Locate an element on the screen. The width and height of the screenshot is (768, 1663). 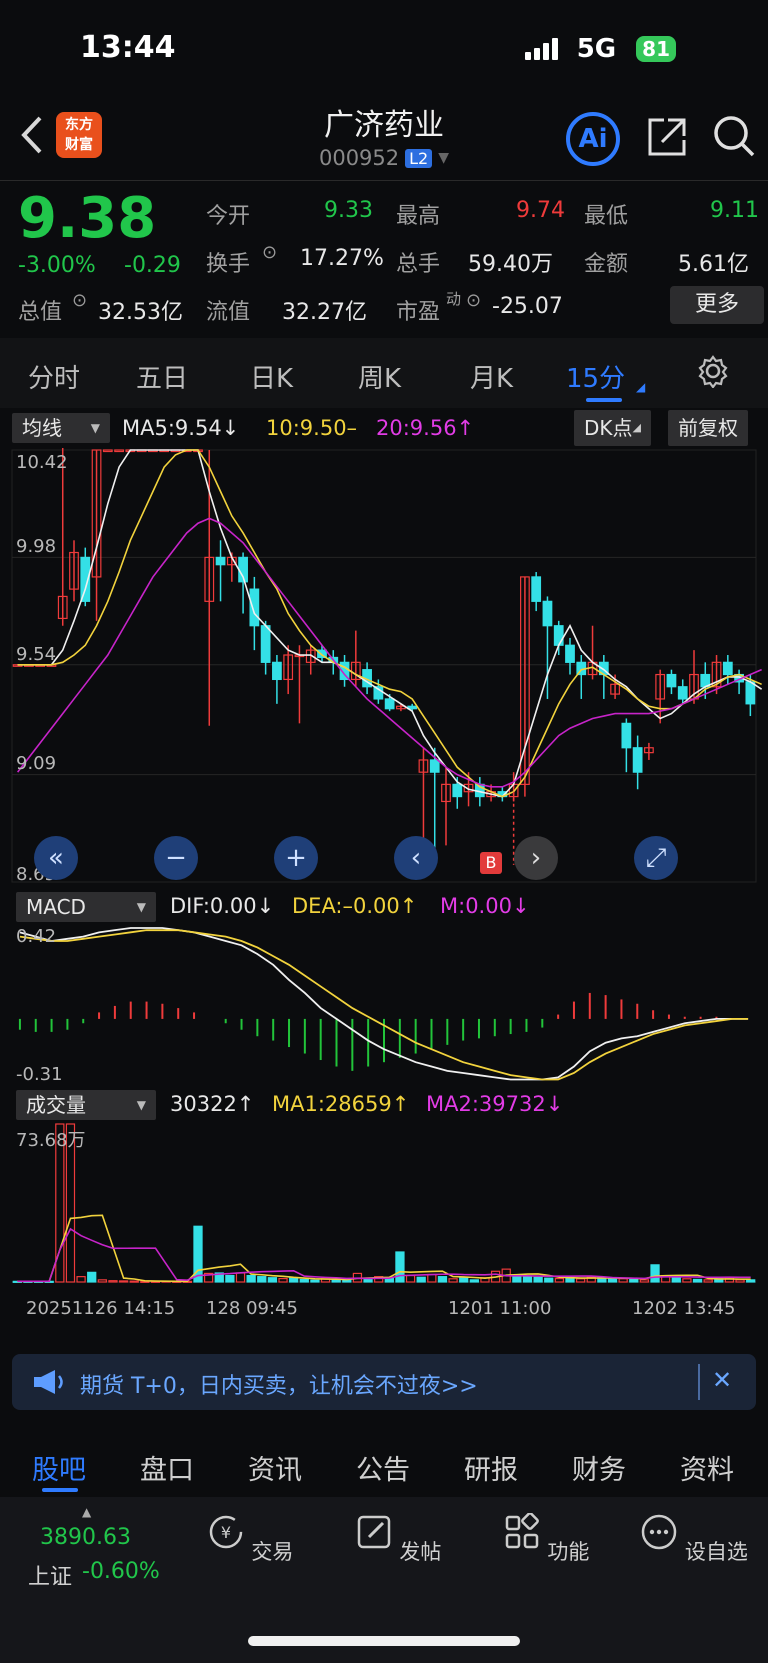
macd-dropdown: MACD ▼ is located at coordinates (86, 907).